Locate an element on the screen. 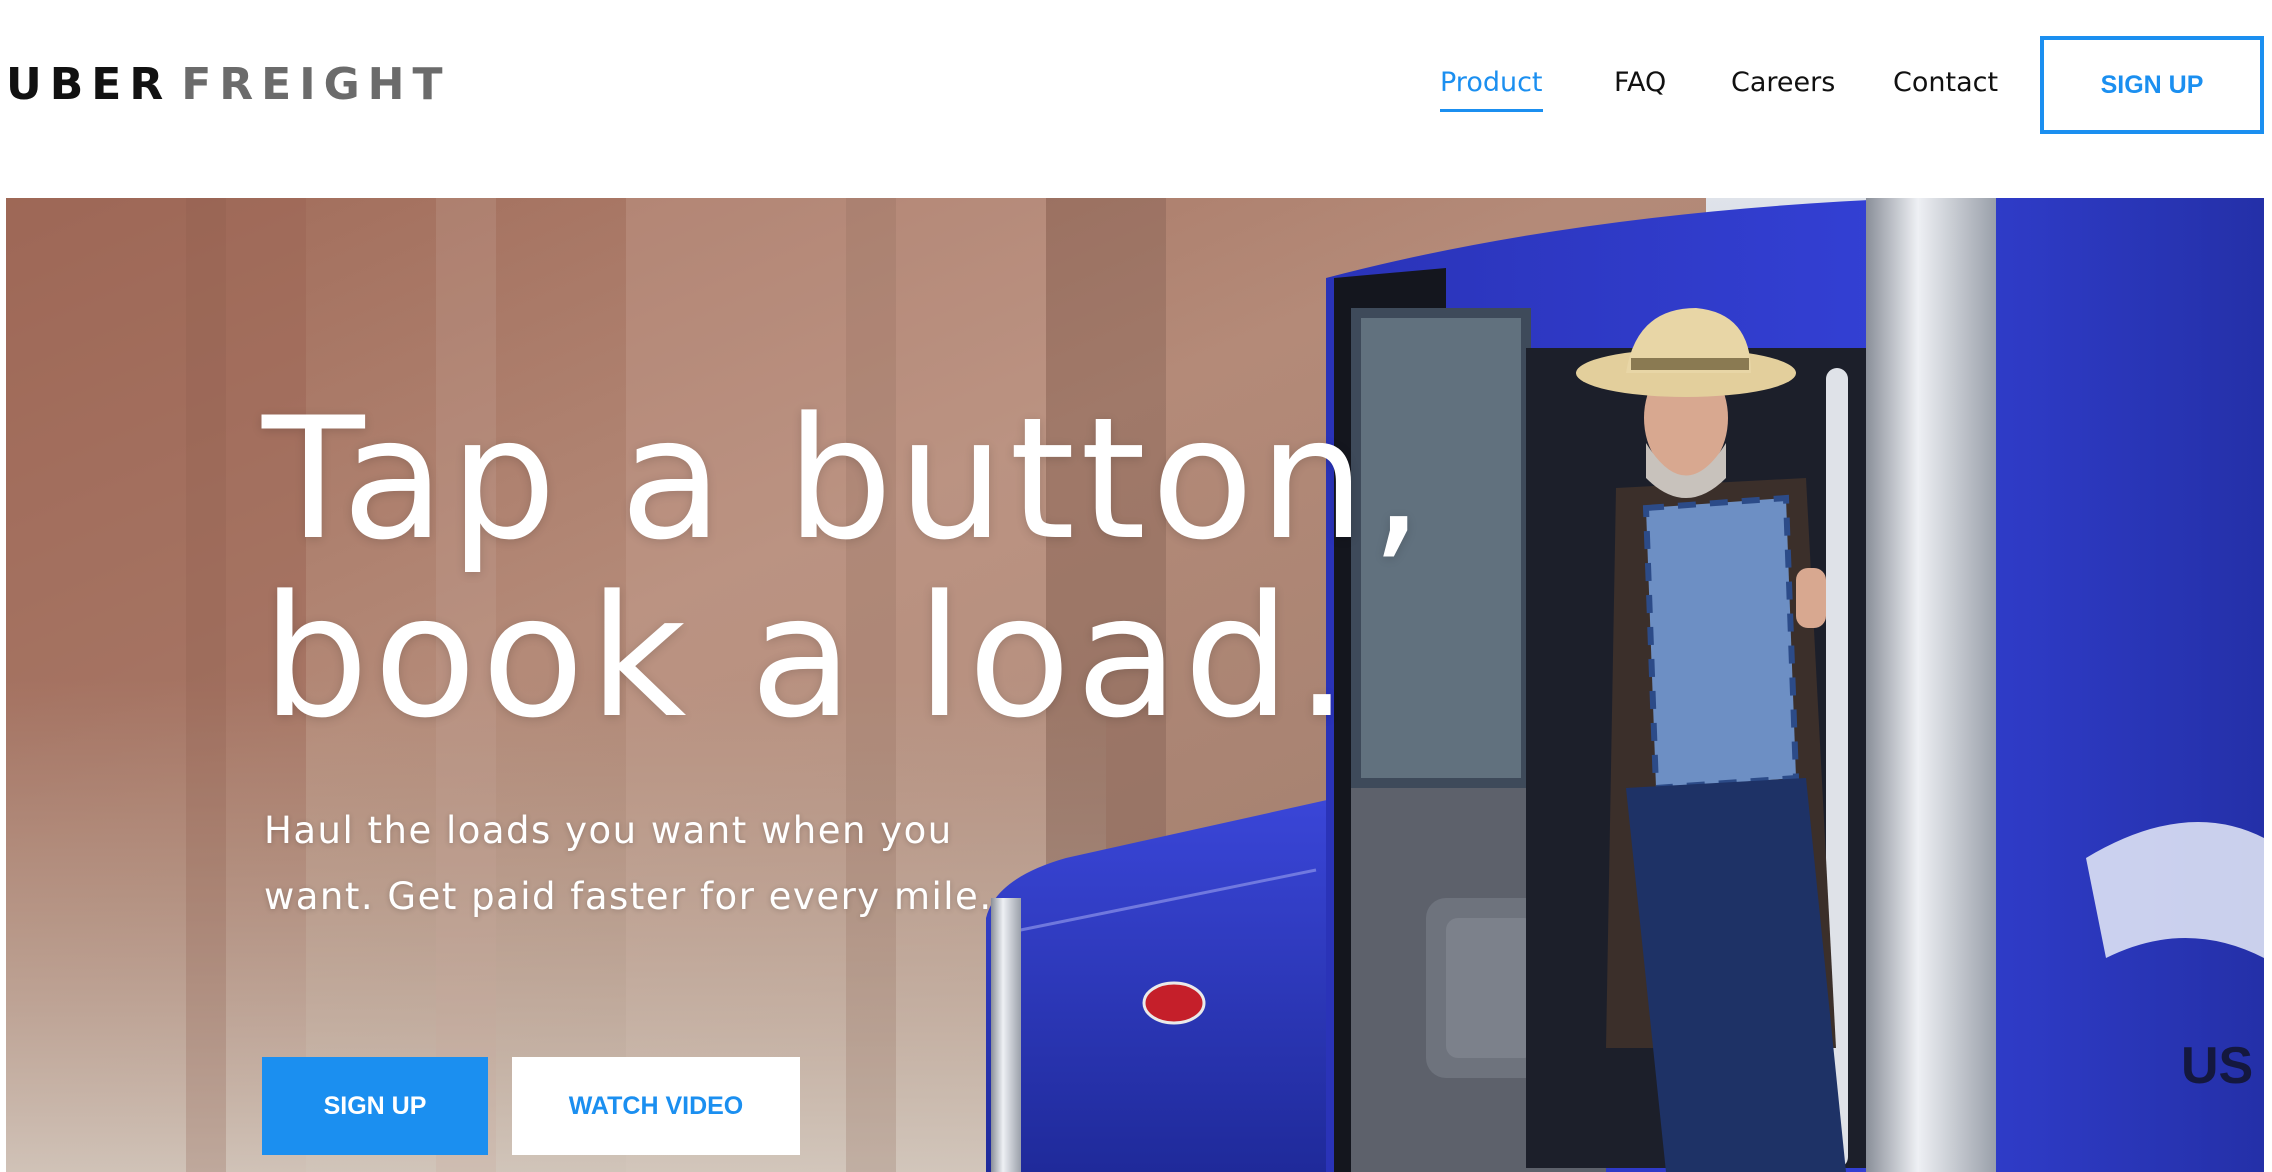 This screenshot has width=2272, height=1172. nav-link-product: Product is located at coordinates (1491, 85).